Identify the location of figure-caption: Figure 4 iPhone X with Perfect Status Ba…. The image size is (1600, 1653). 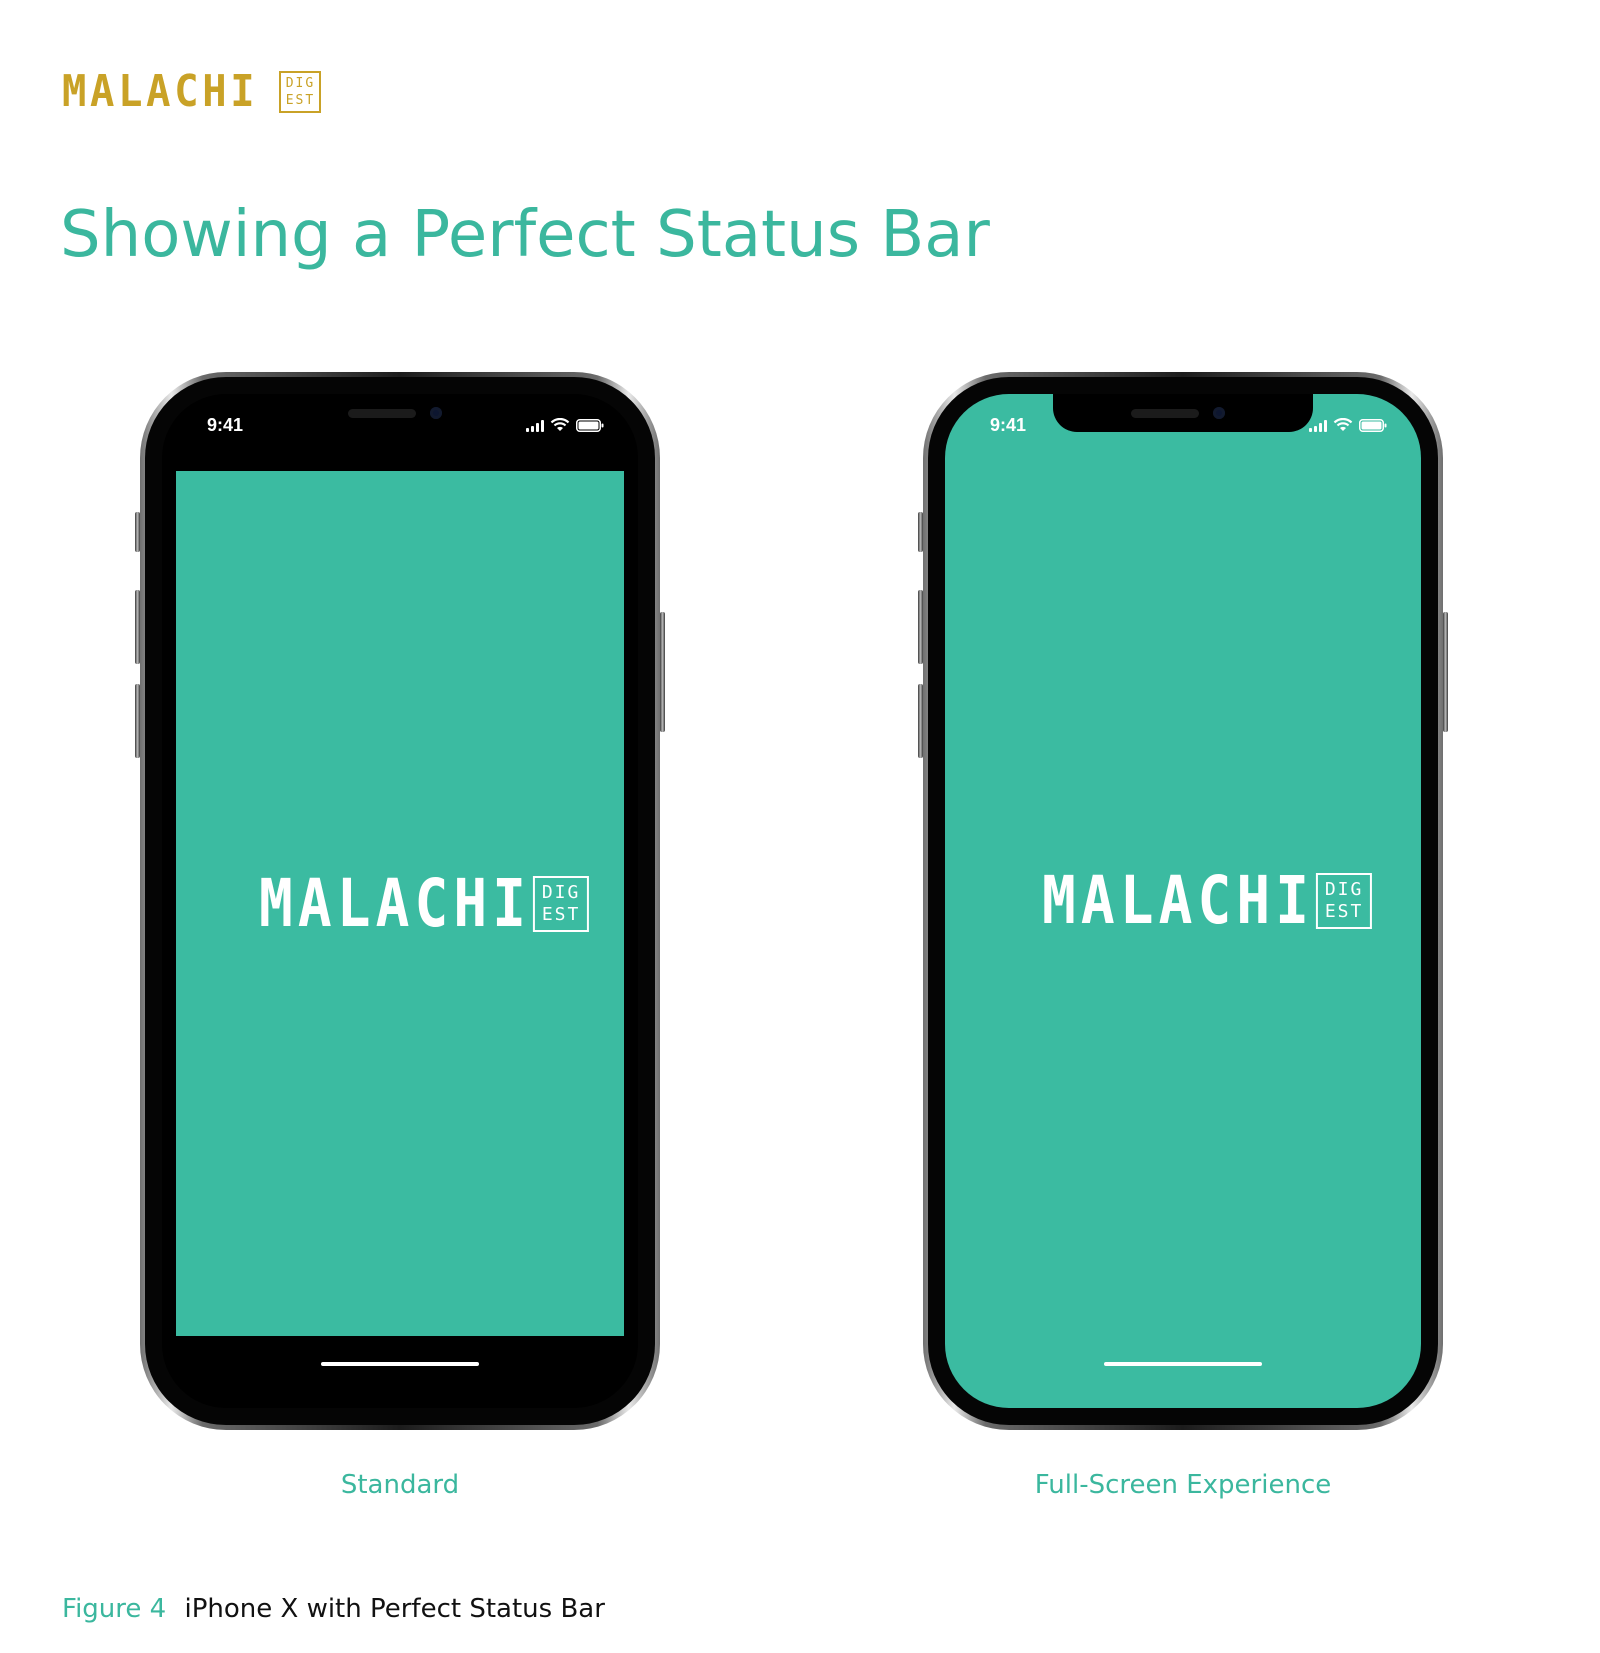
(333, 1609).